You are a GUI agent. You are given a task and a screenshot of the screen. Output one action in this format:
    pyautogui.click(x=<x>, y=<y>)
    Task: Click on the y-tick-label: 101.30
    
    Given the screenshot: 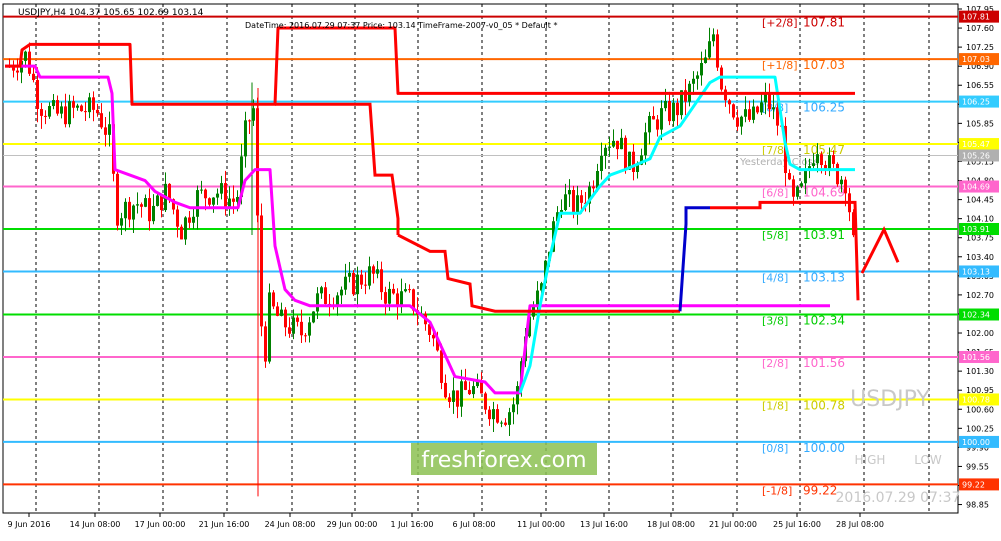 What is the action you would take?
    pyautogui.click(x=980, y=371)
    